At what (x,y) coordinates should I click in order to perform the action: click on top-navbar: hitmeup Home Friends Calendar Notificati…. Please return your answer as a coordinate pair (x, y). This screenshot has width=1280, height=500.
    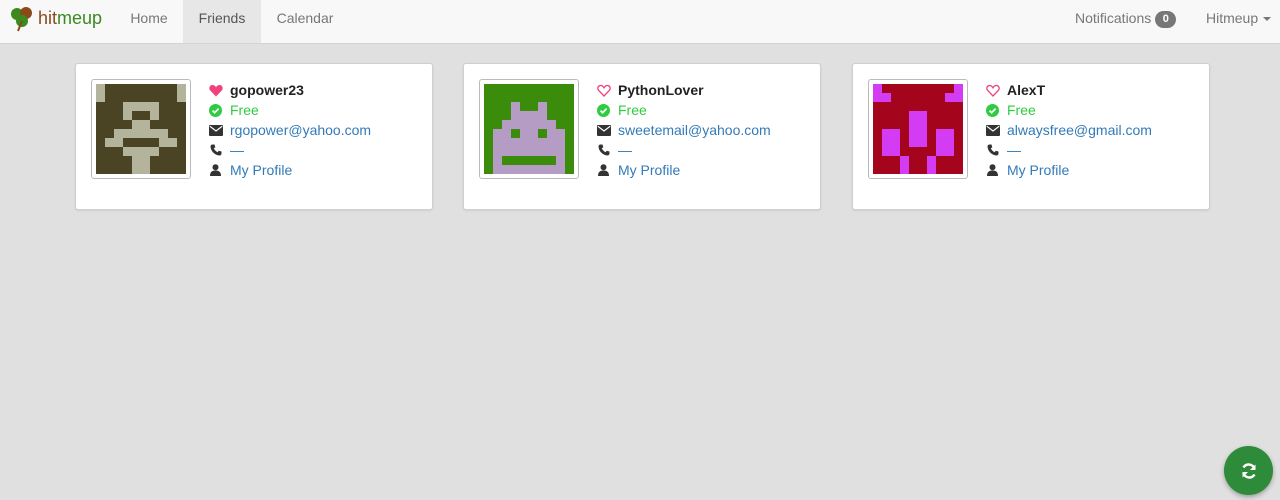
    Looking at the image, I should click on (640, 22).